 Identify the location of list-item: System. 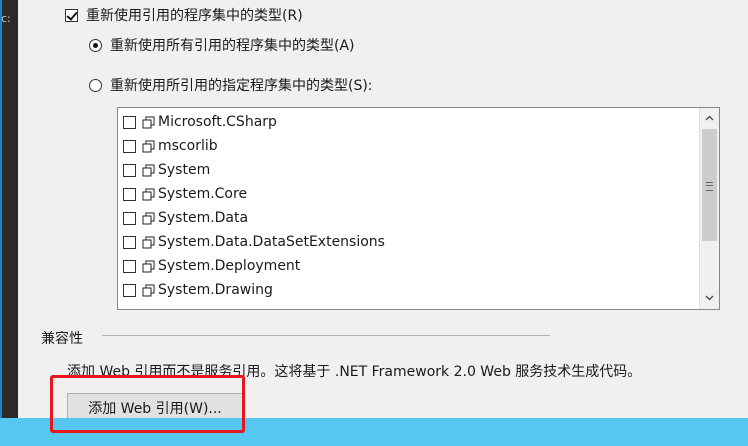
(166, 170).